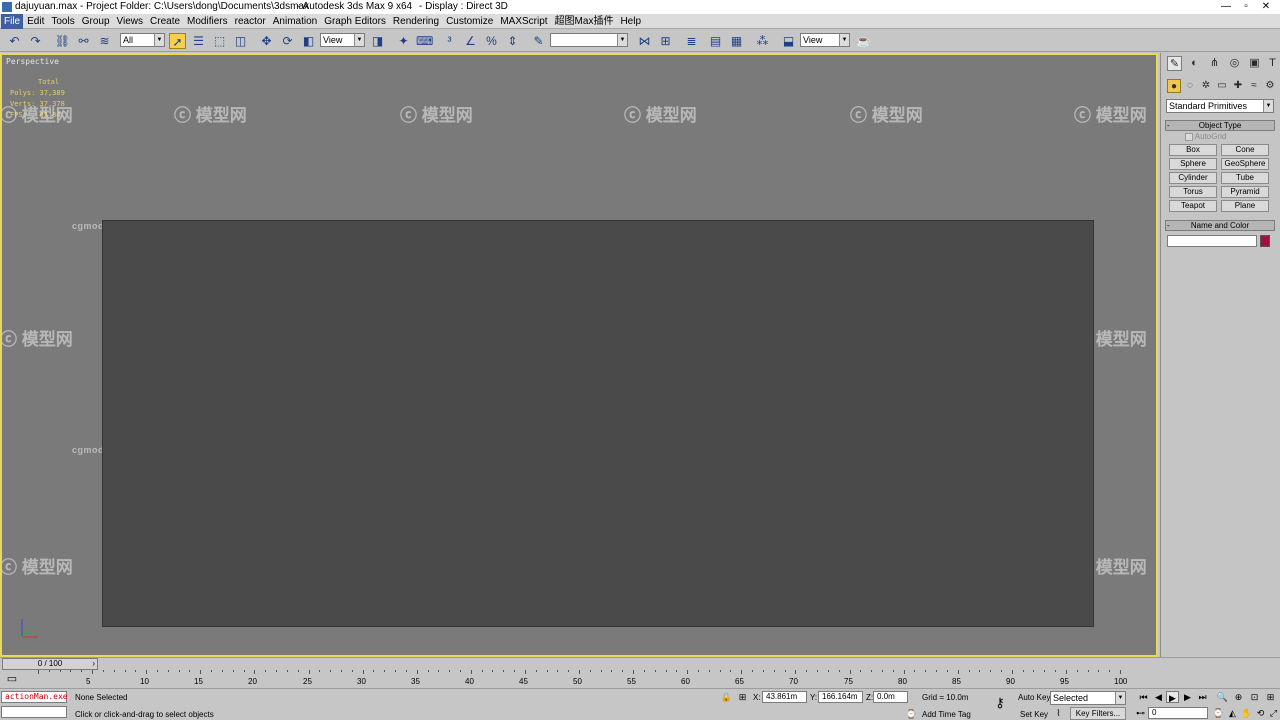 Image resolution: width=1280 pixels, height=720 pixels. I want to click on viewport-label: Perspective, so click(32, 61).